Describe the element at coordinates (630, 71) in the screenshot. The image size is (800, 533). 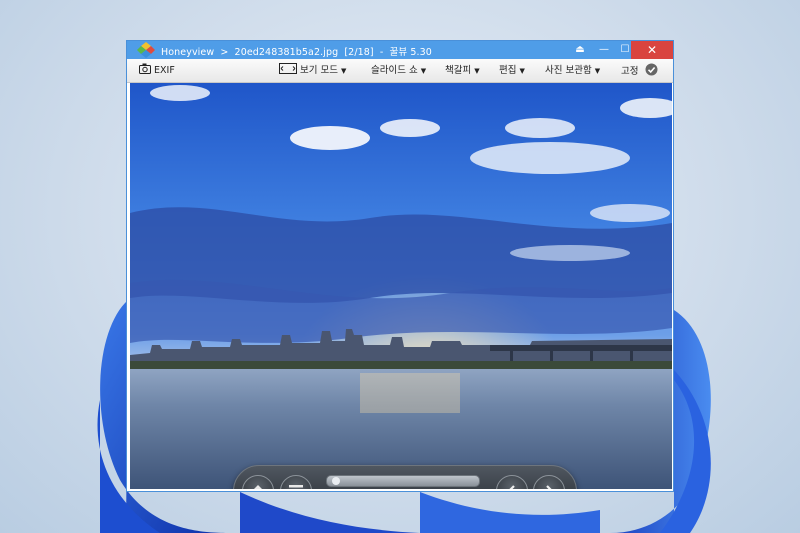
I see `pin-label: 고정` at that location.